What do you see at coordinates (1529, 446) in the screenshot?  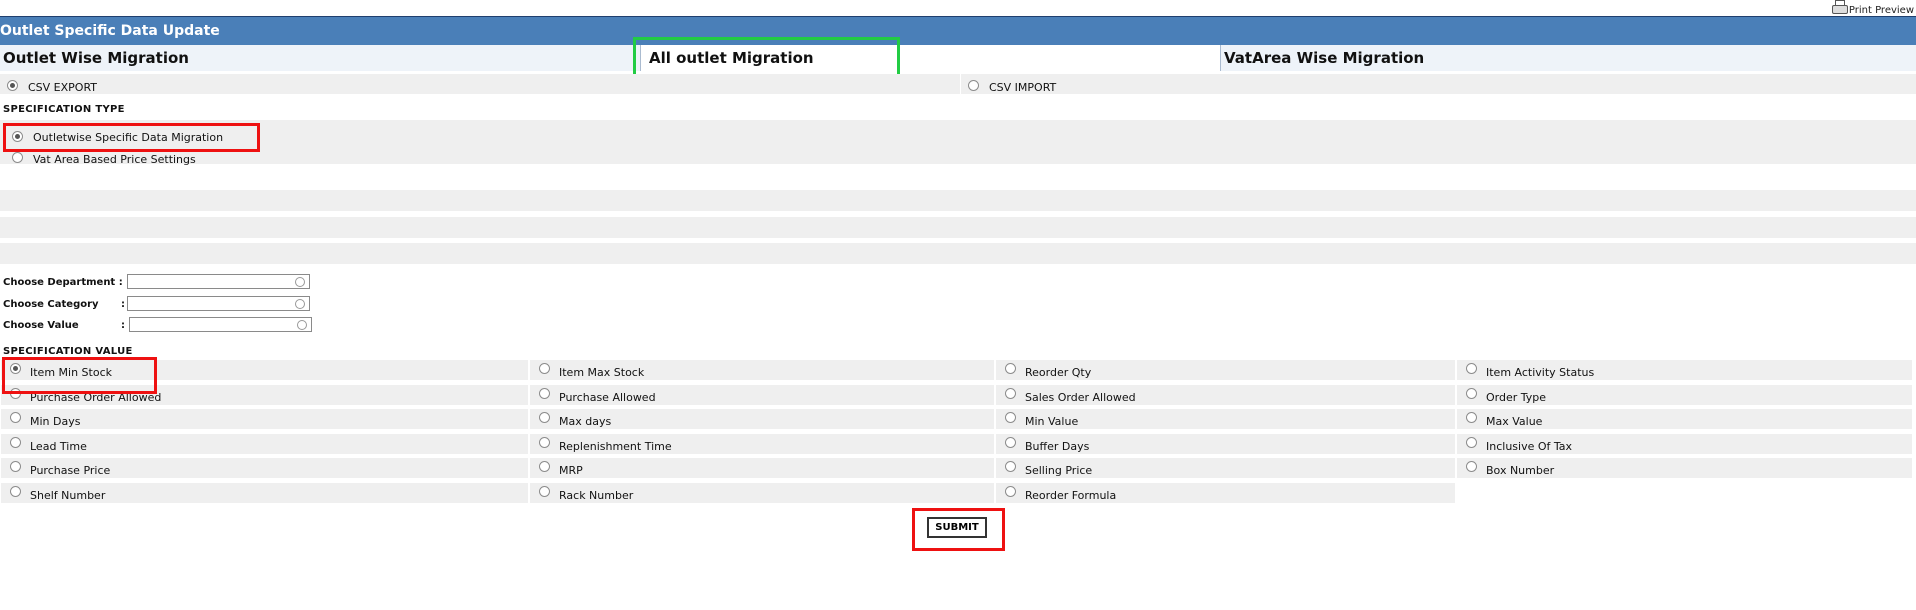 I see `option-label: Inclusive Of Tax` at bounding box center [1529, 446].